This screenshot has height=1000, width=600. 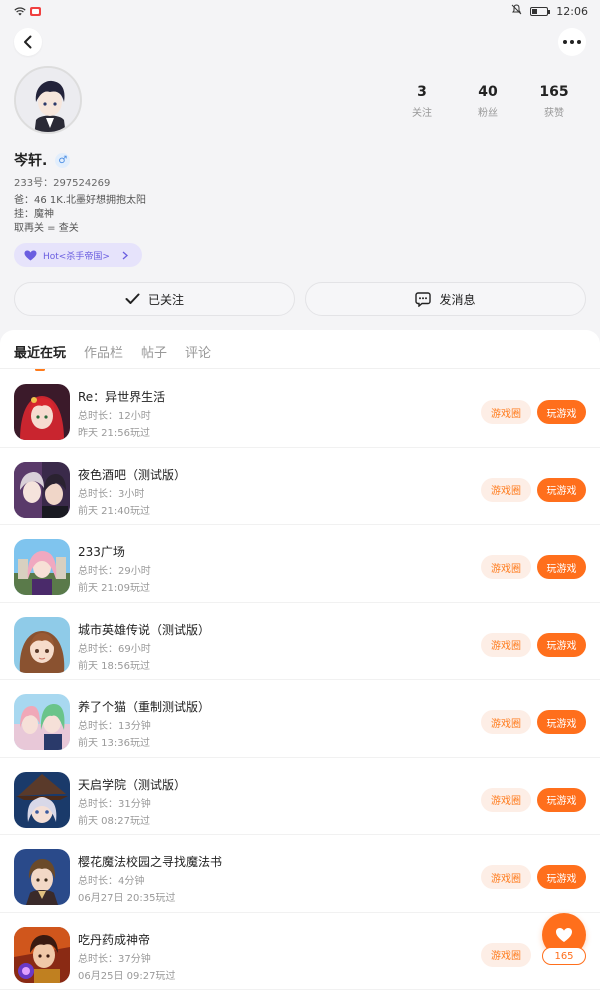 I want to click on game-title: Re：异世界生活, so click(x=122, y=397).